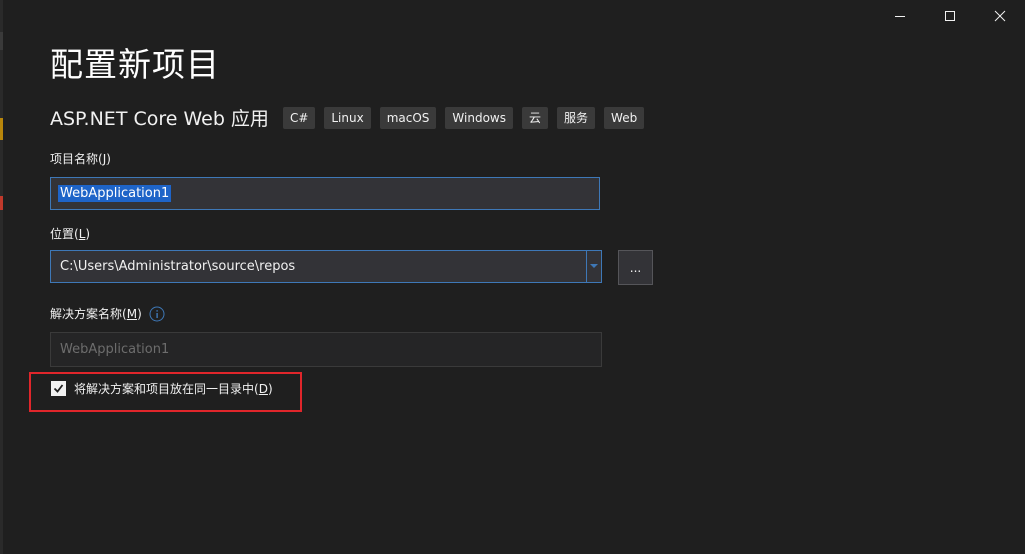  I want to click on project-name-input: WebApplication1, so click(325, 193).